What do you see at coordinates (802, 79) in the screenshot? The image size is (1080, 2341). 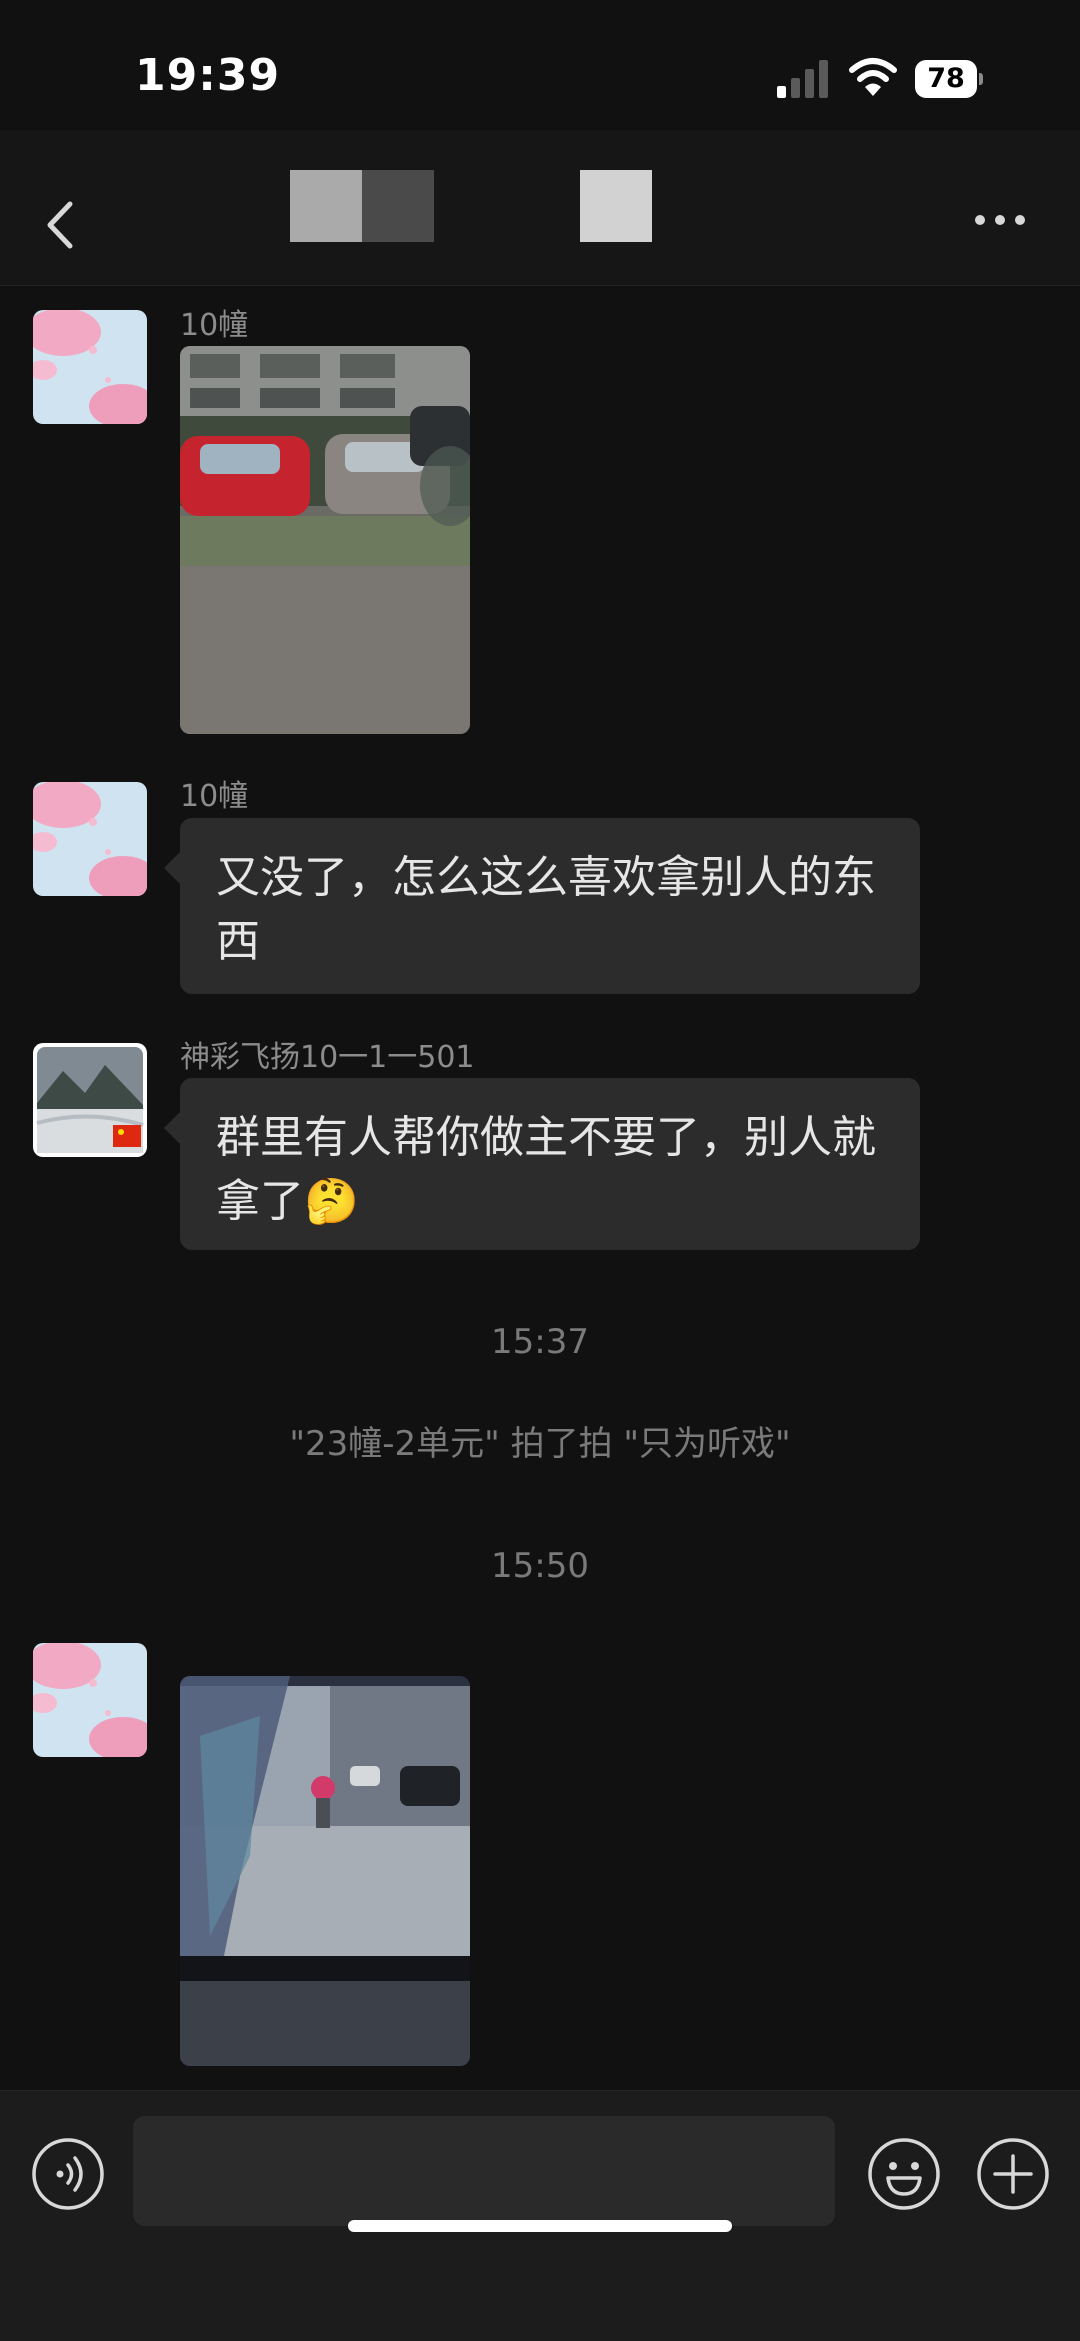 I see `signal-icon` at bounding box center [802, 79].